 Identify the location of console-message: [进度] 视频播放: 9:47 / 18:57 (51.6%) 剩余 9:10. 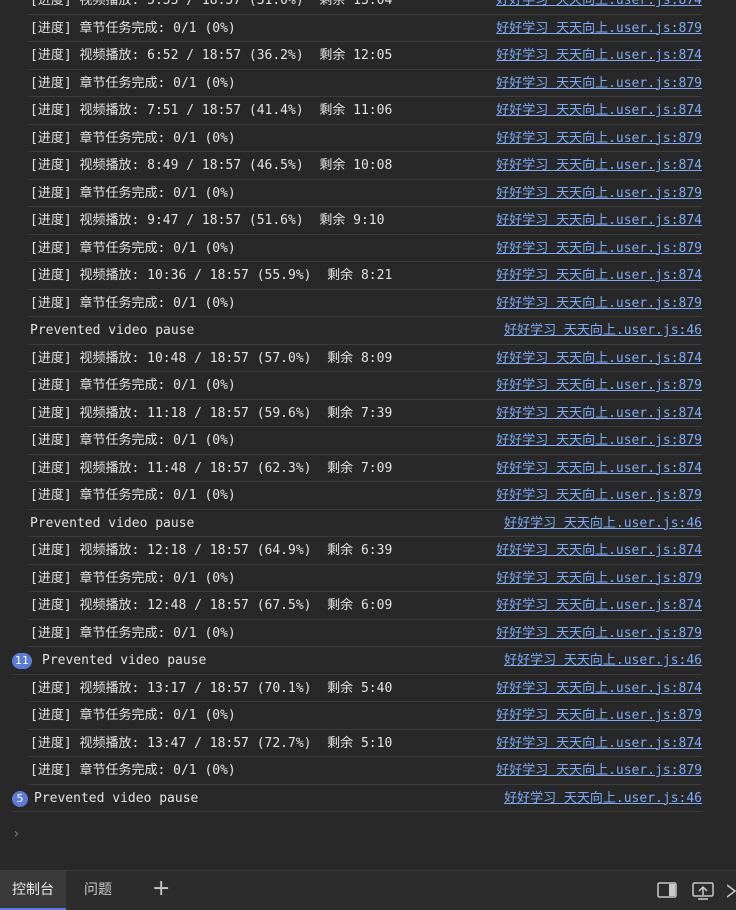
(207, 220).